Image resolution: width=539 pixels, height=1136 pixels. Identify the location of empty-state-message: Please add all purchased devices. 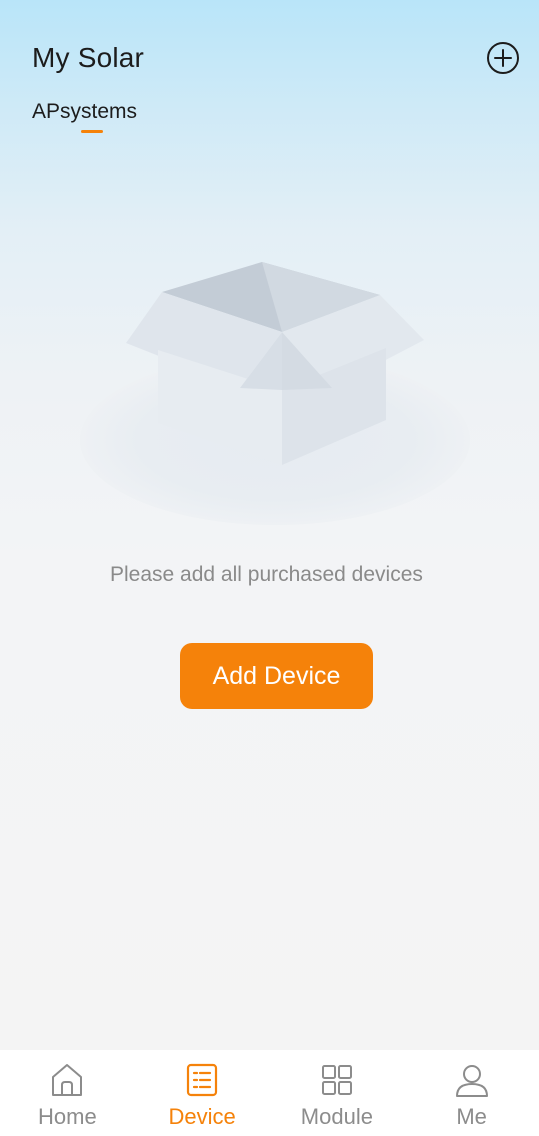
(266, 574).